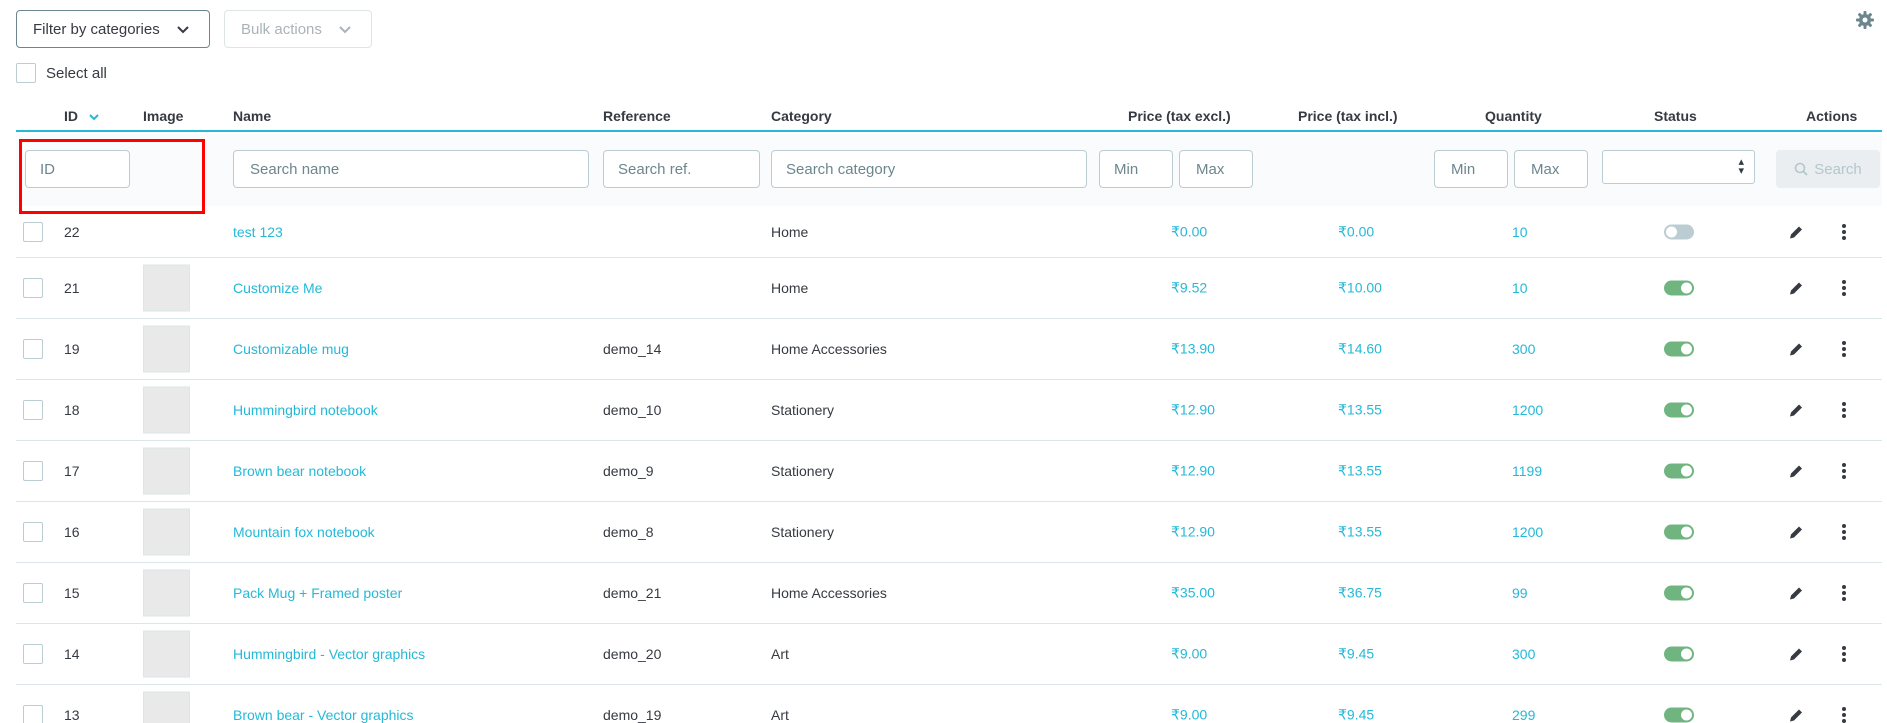 This screenshot has width=1887, height=723. I want to click on column-header-reference: Reference, so click(637, 116).